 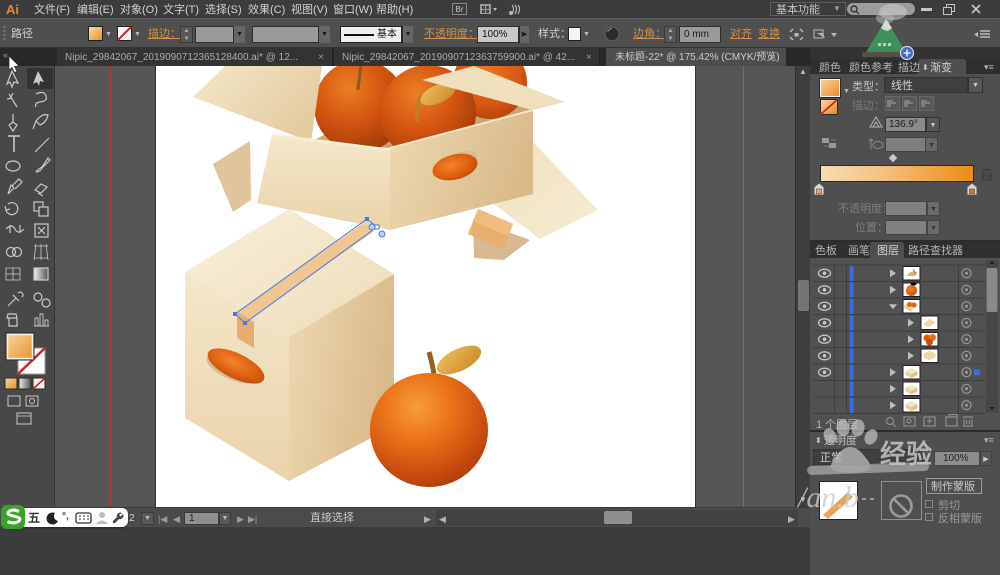 I want to click on svg-text: /an.b, so click(x=827, y=497).